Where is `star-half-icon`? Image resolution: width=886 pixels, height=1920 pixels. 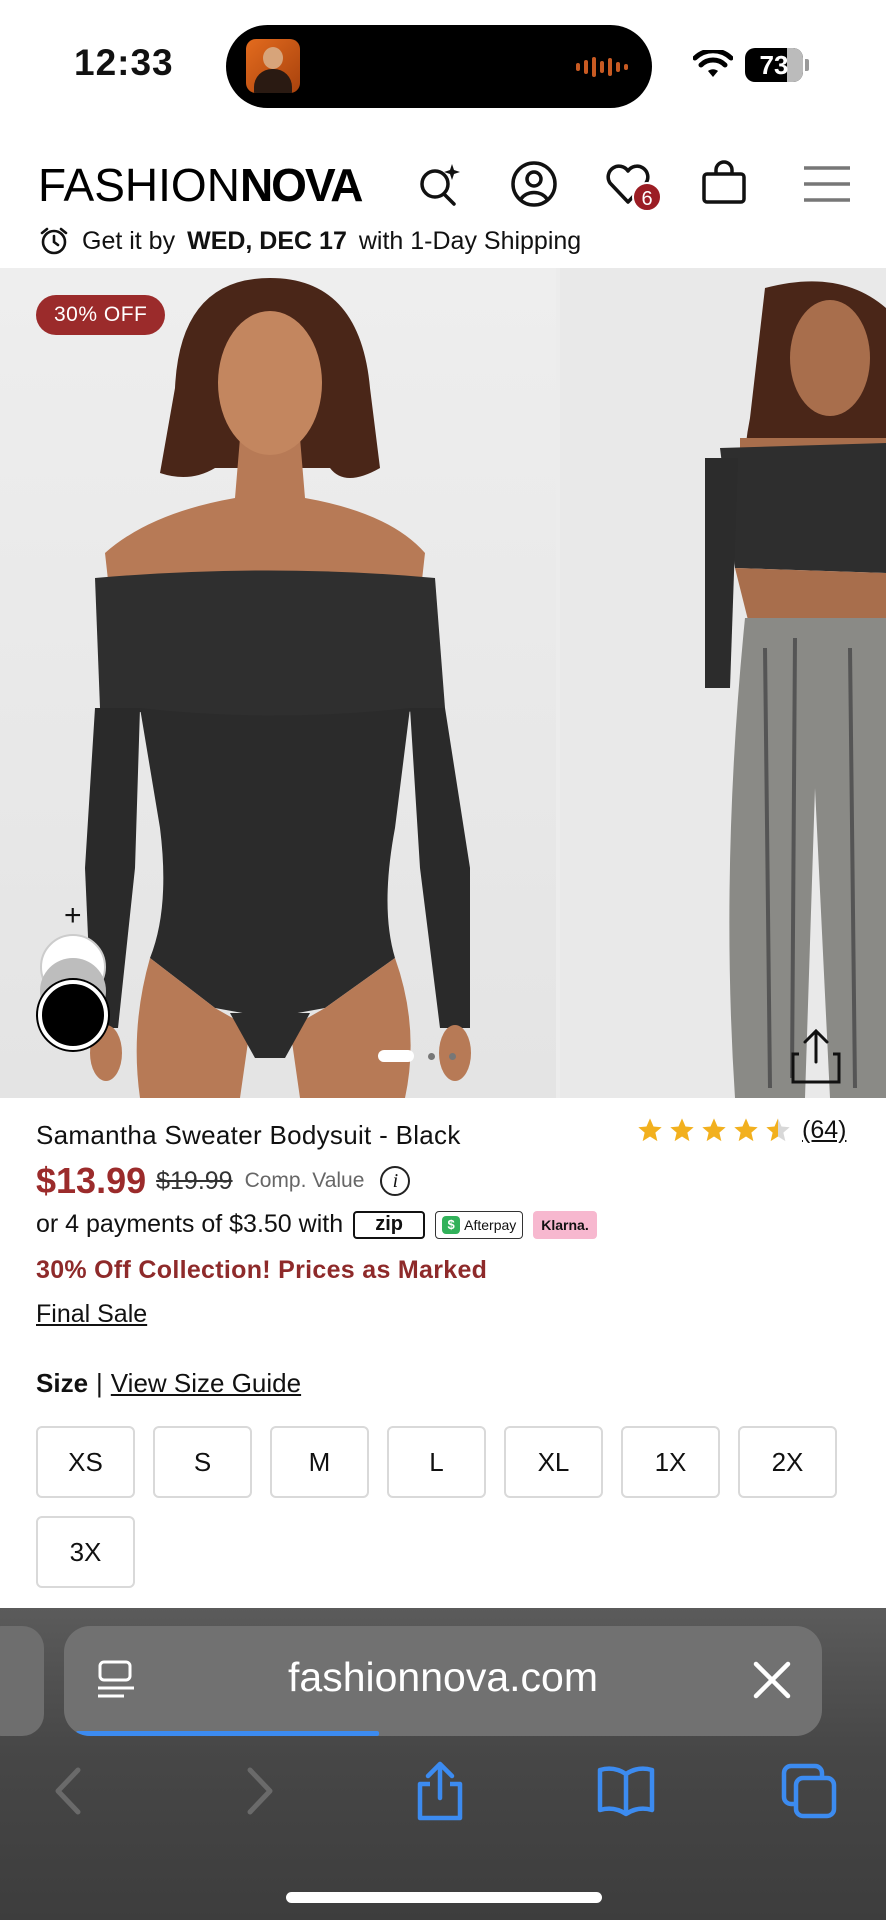
star-half-icon is located at coordinates (778, 1130).